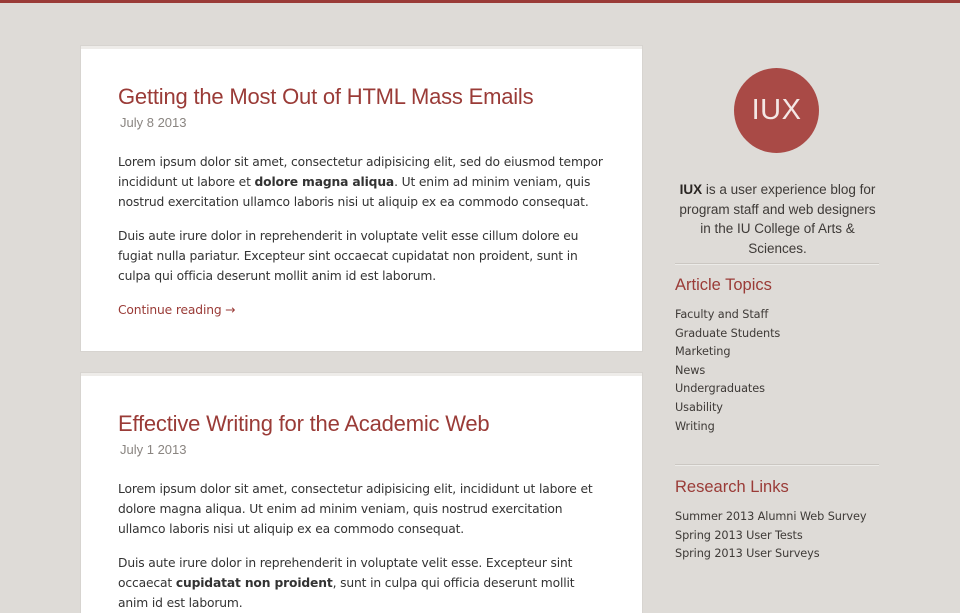 The width and height of the screenshot is (960, 613). Describe the element at coordinates (727, 315) in the screenshot. I see `topic-link: Faculty and Staff` at that location.